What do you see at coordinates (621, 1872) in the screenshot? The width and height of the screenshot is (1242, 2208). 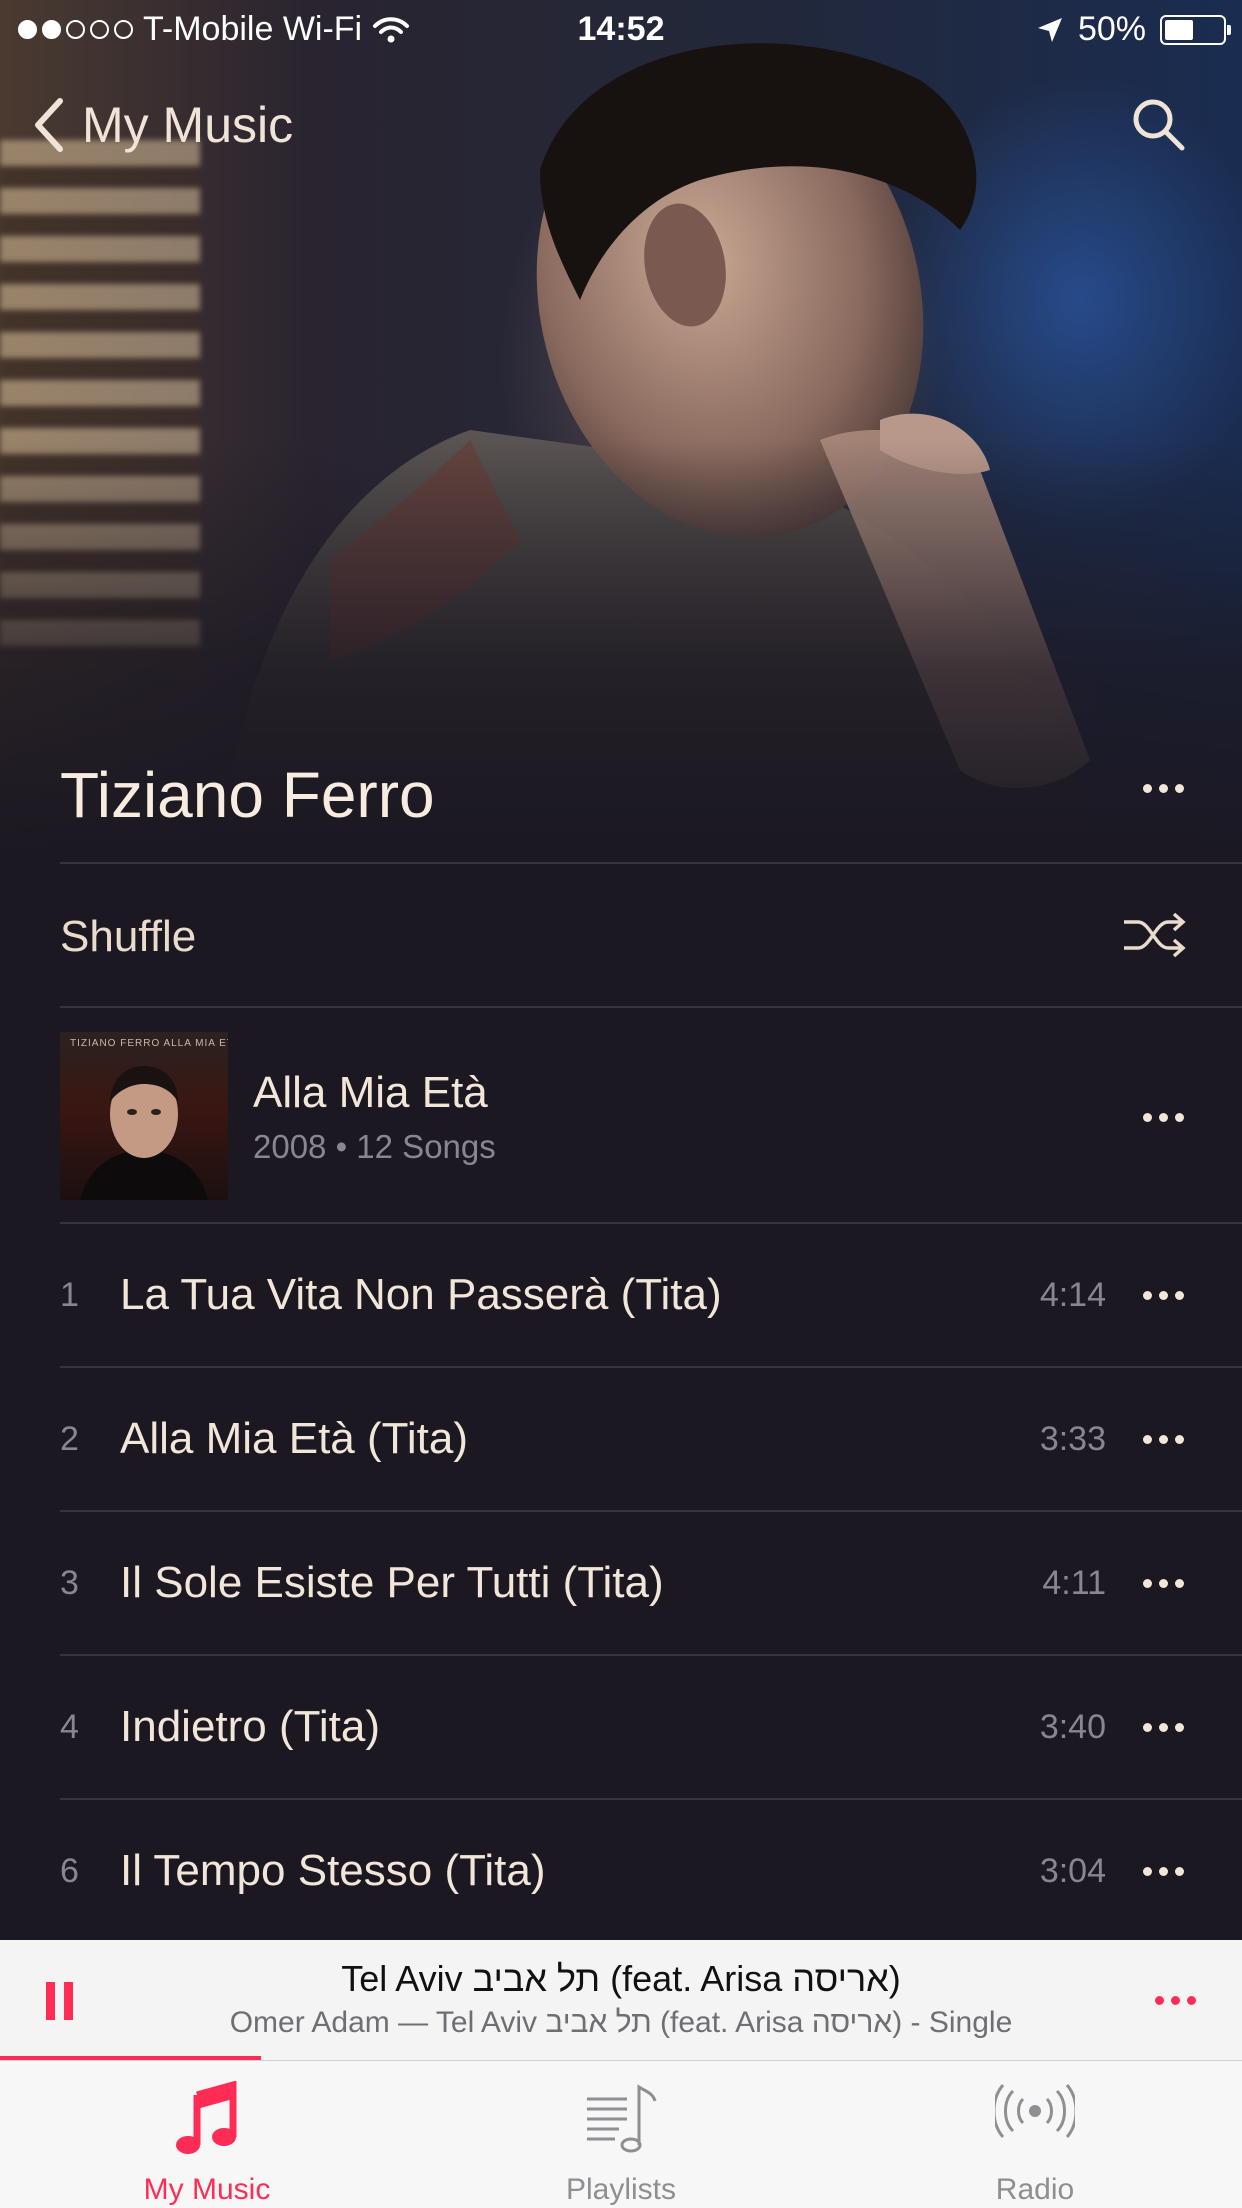 I see `track-row: 6 Il Tempo Stesso (Tita) 3:04` at bounding box center [621, 1872].